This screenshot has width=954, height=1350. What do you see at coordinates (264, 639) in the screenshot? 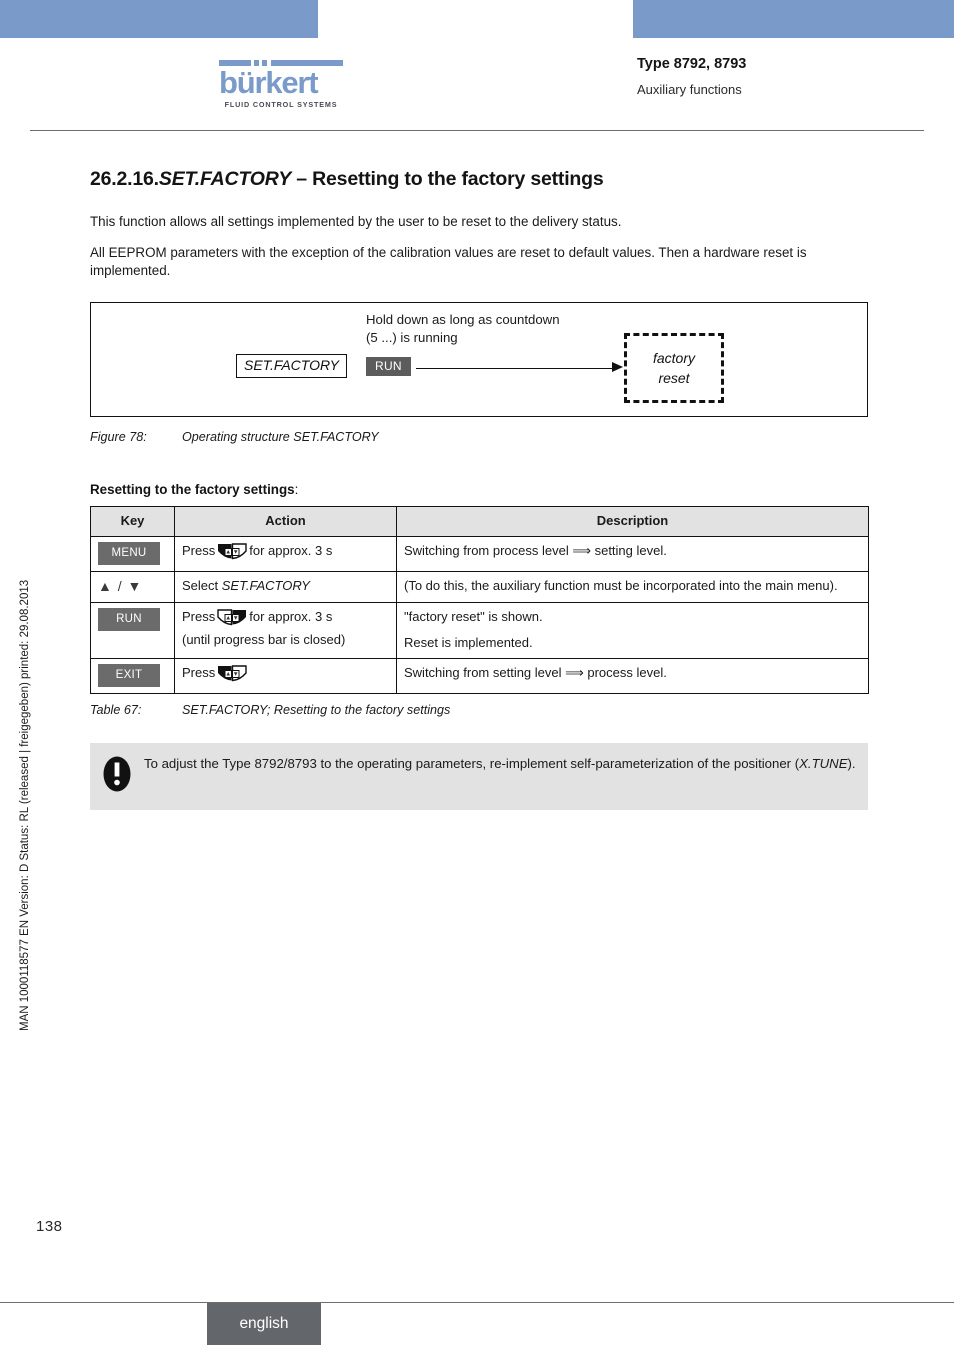
I see `action-line-2: (until progress bar is closed)` at bounding box center [264, 639].